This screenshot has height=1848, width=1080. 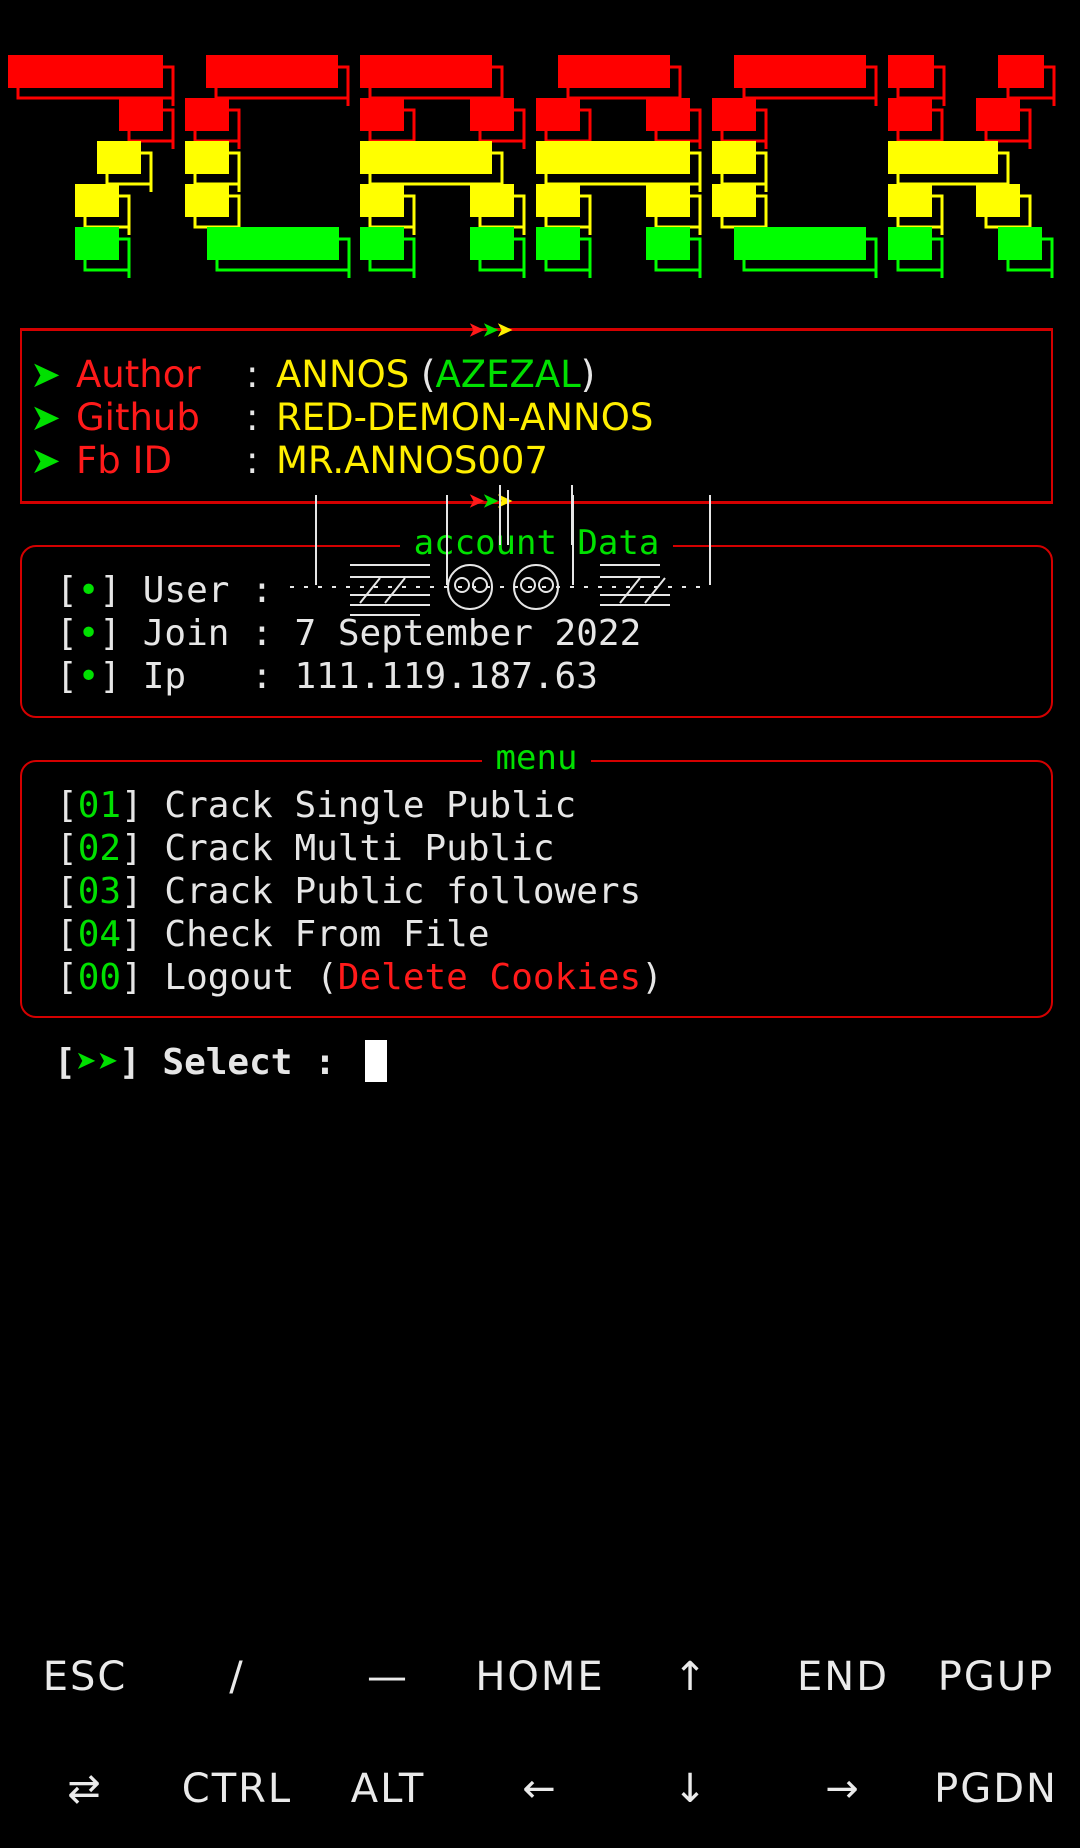 What do you see at coordinates (348, 891) in the screenshot?
I see `menu-item-03: [03] Crack Public followers` at bounding box center [348, 891].